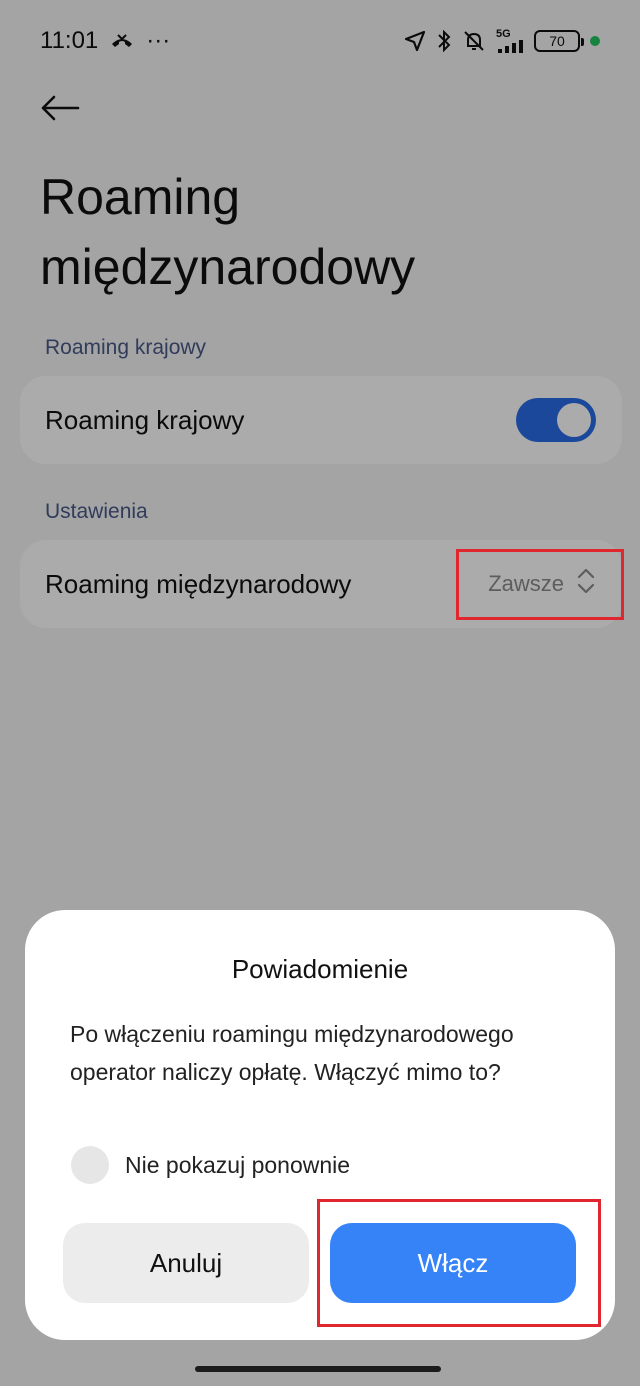 This screenshot has width=640, height=1386. What do you see at coordinates (320, 969) in the screenshot?
I see `dialog-title: Powiadomienie` at bounding box center [320, 969].